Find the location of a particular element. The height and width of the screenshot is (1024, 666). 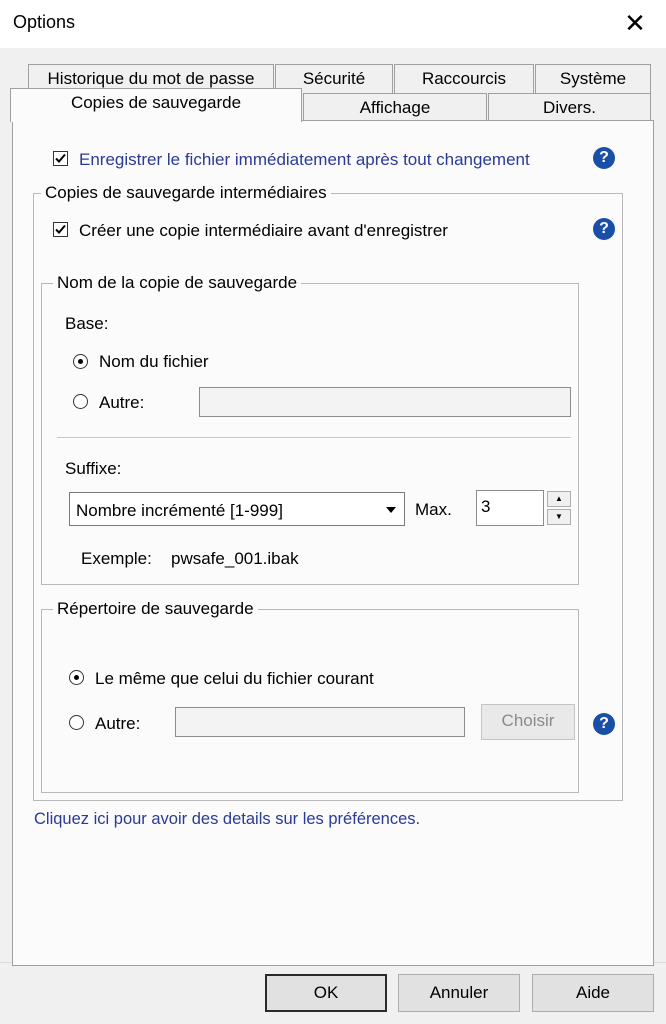

suffix-dropdown: Nombre incrémenté [1-999] is located at coordinates (237, 509).